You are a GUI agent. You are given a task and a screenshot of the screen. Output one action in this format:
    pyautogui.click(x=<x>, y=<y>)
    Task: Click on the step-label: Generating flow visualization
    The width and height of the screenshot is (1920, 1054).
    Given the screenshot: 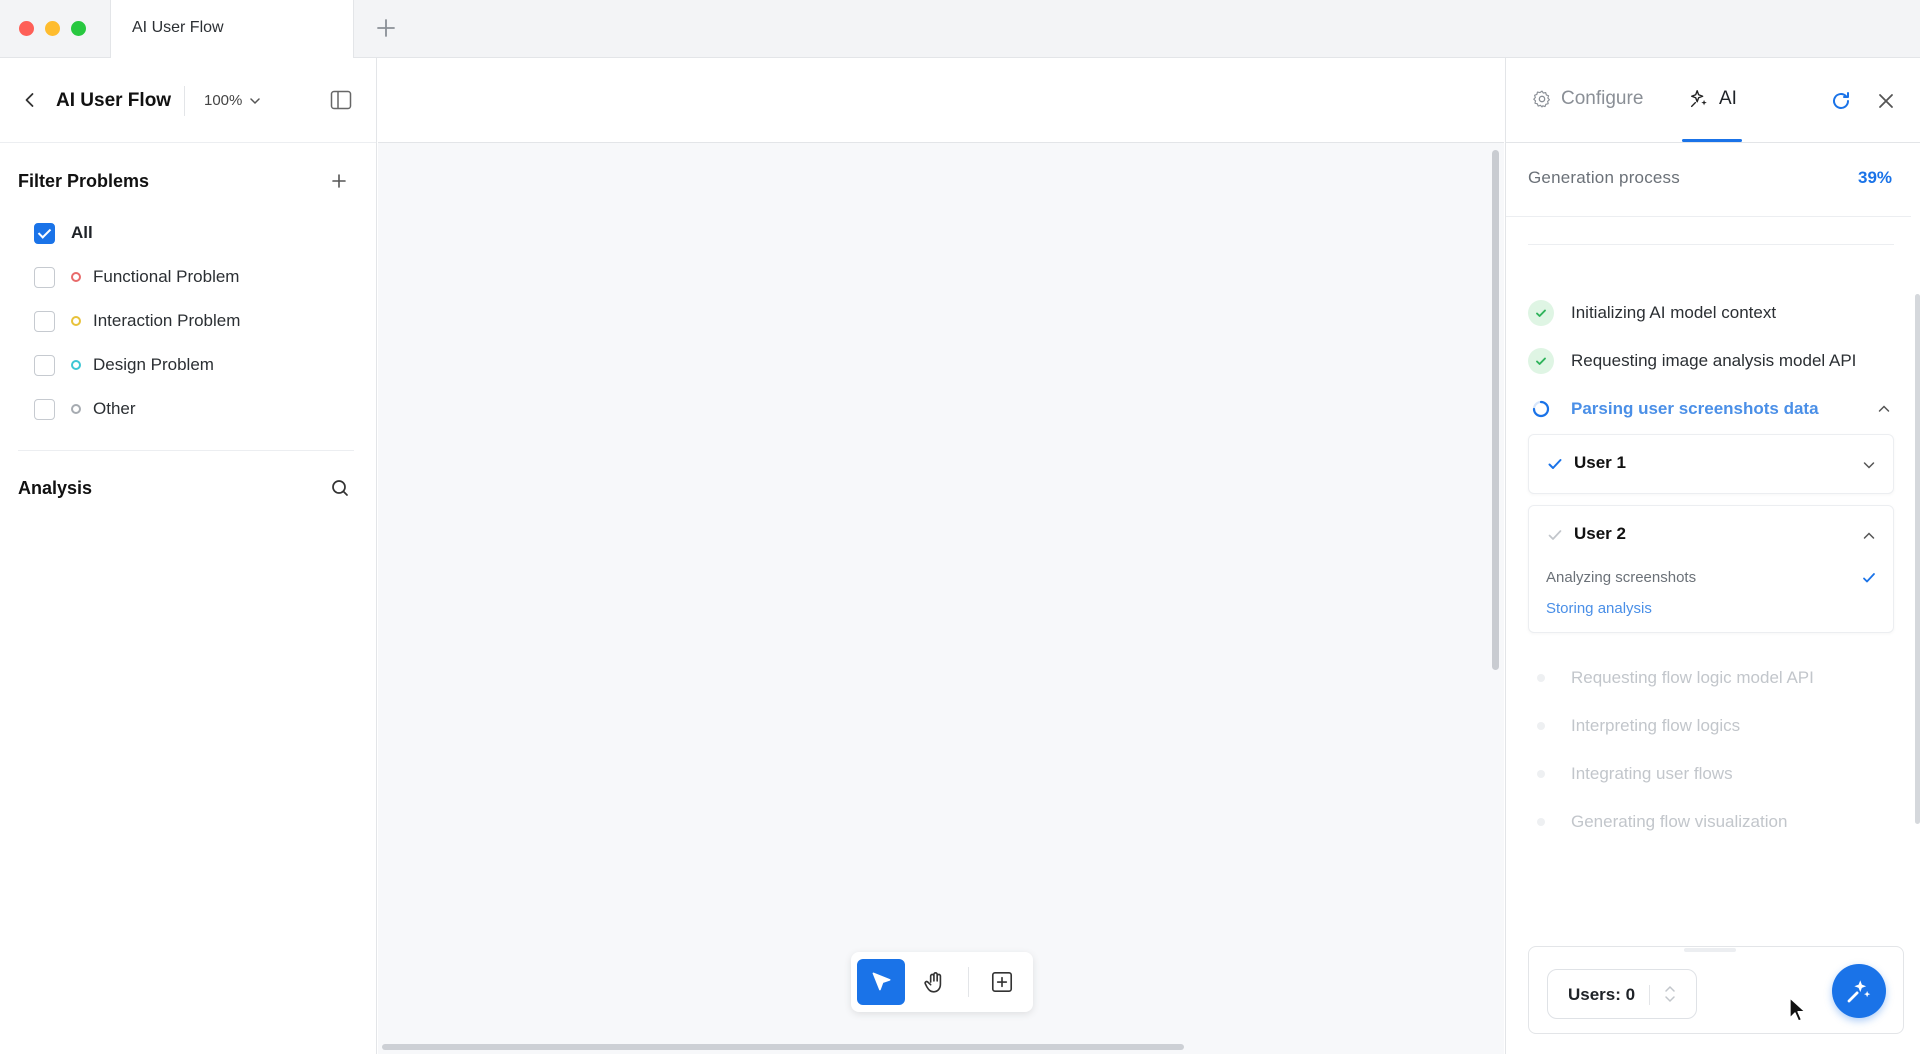 What is the action you would take?
    pyautogui.click(x=1679, y=821)
    